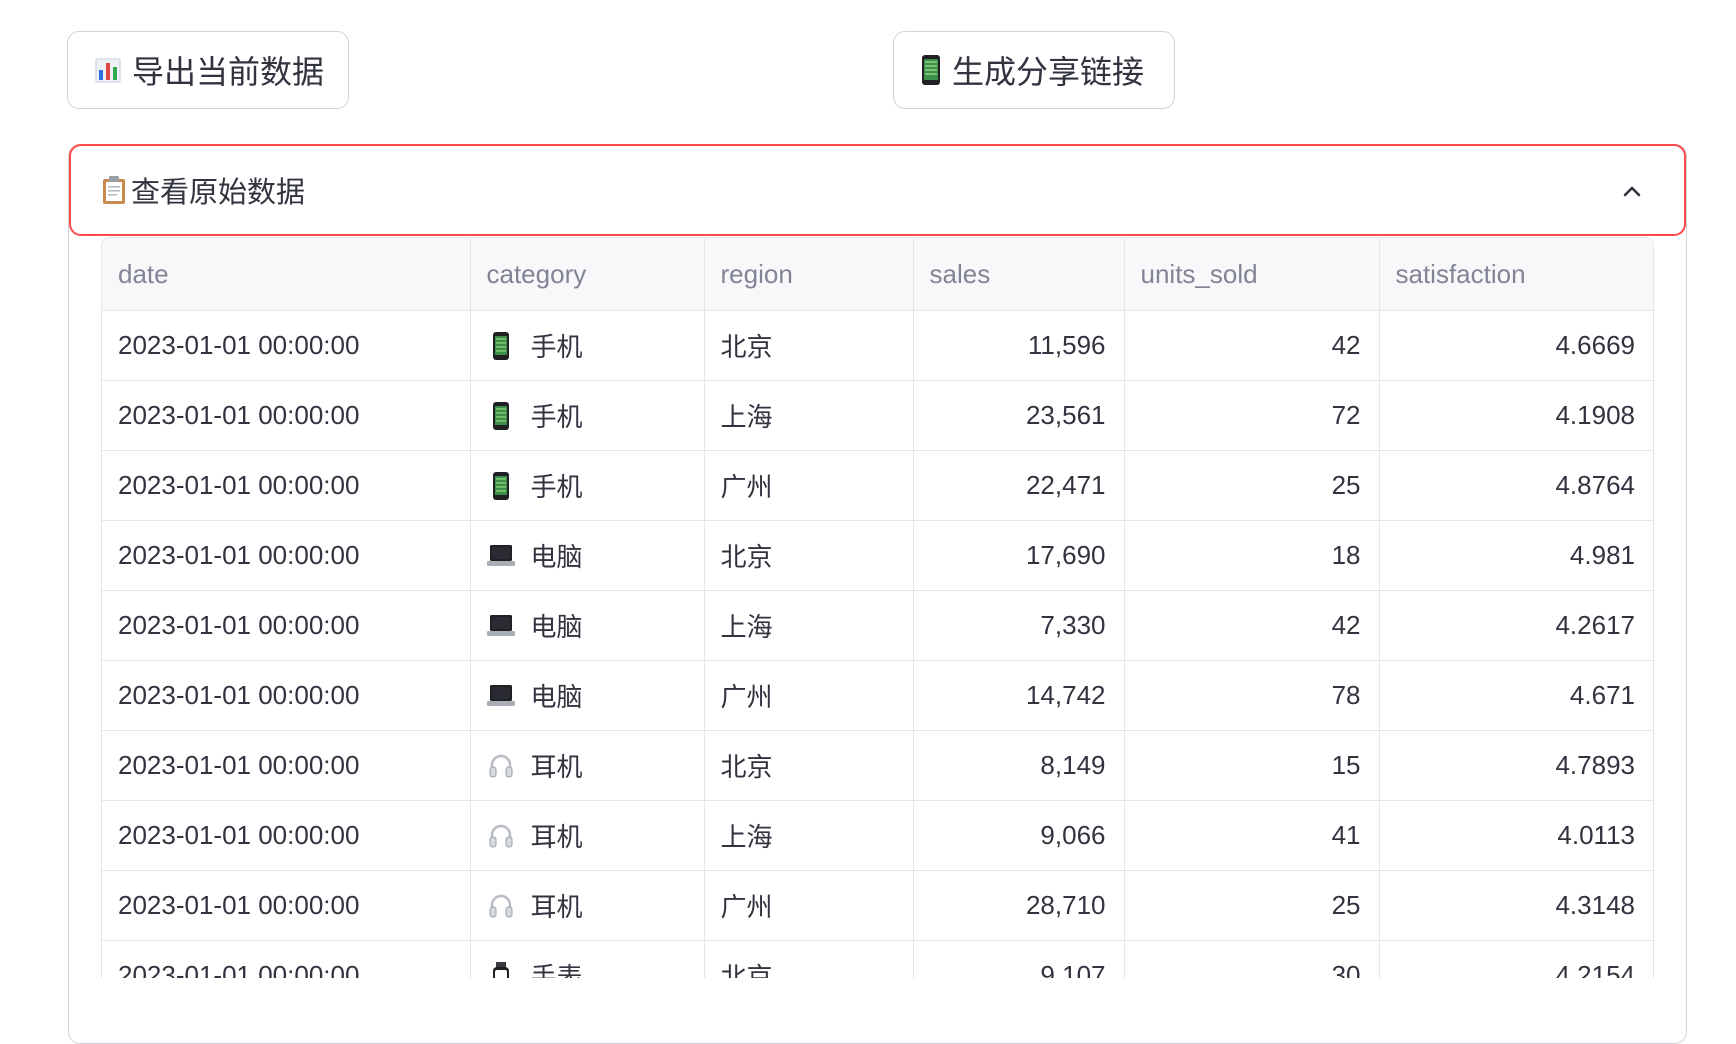 The width and height of the screenshot is (1736, 1044). What do you see at coordinates (1516, 415) in the screenshot?
I see `cell-satisfaction: 4.1908` at bounding box center [1516, 415].